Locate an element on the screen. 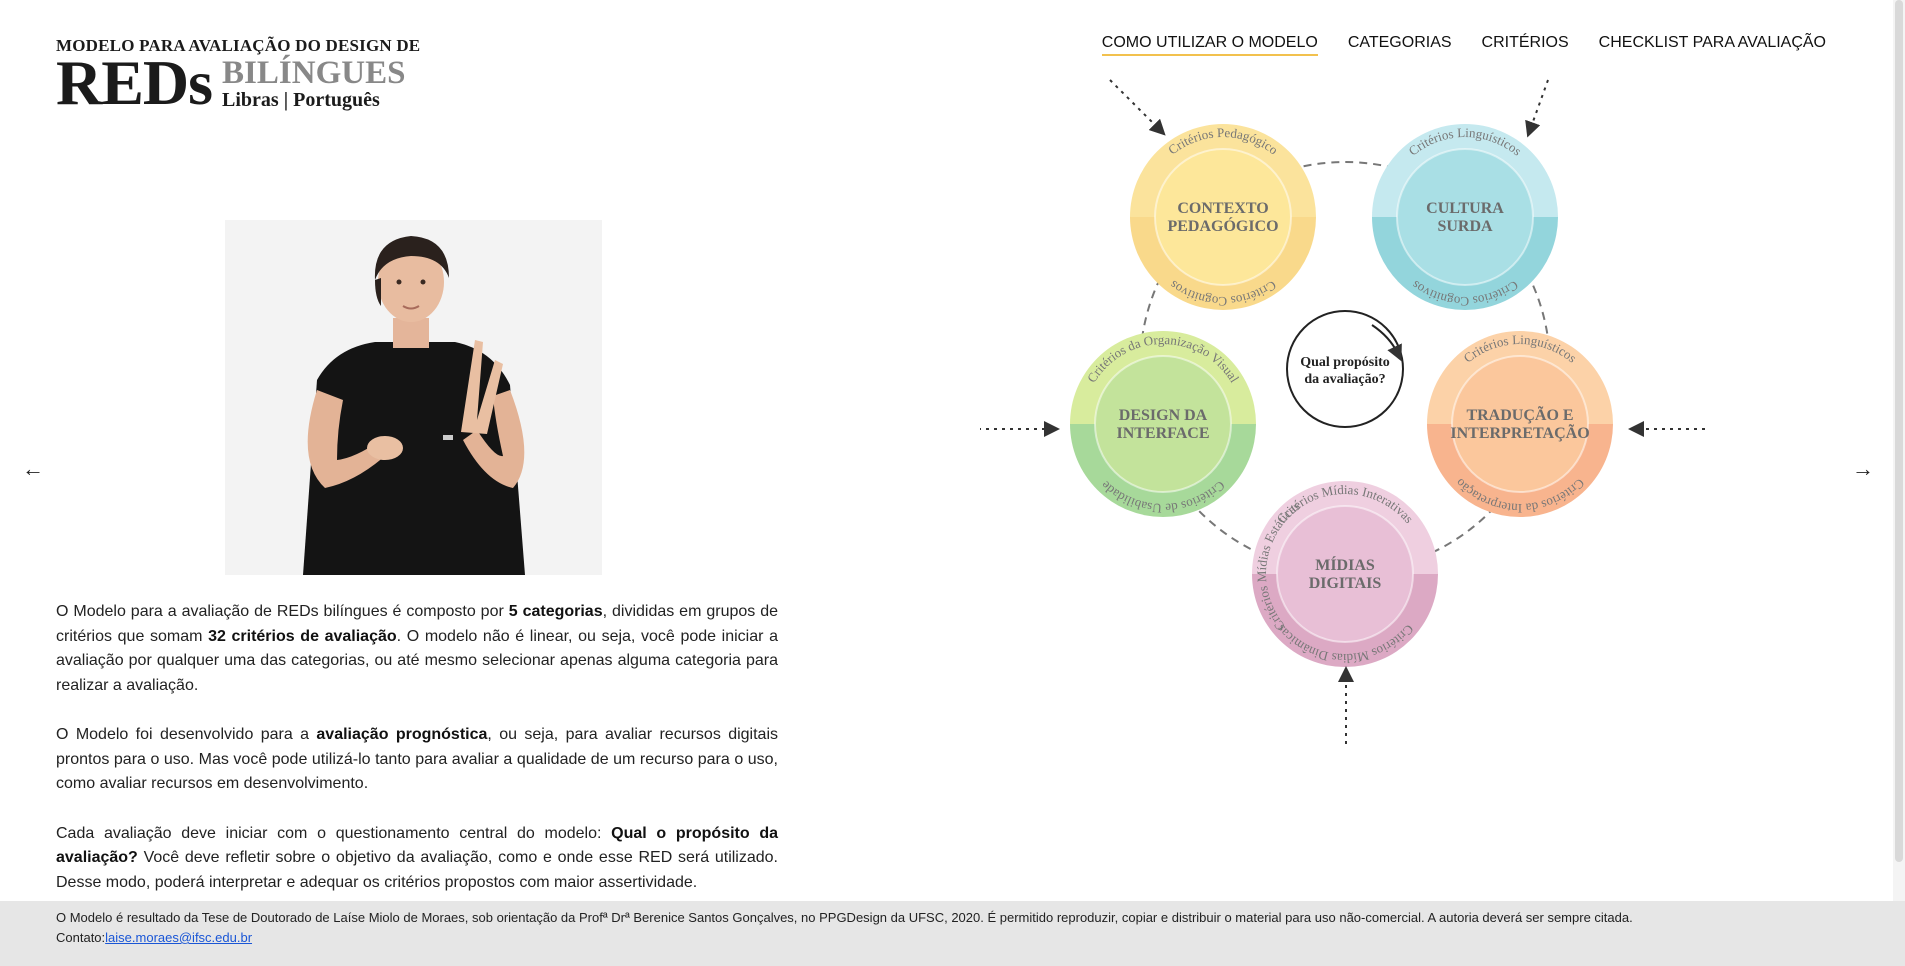 The image size is (1905, 966). central-question-line-2: da avaliação? is located at coordinates (1344, 379).